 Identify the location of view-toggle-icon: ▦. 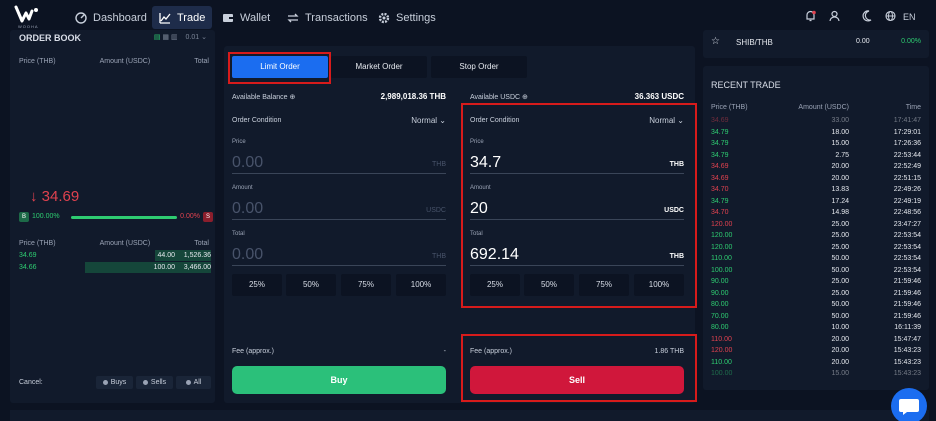
(165, 37).